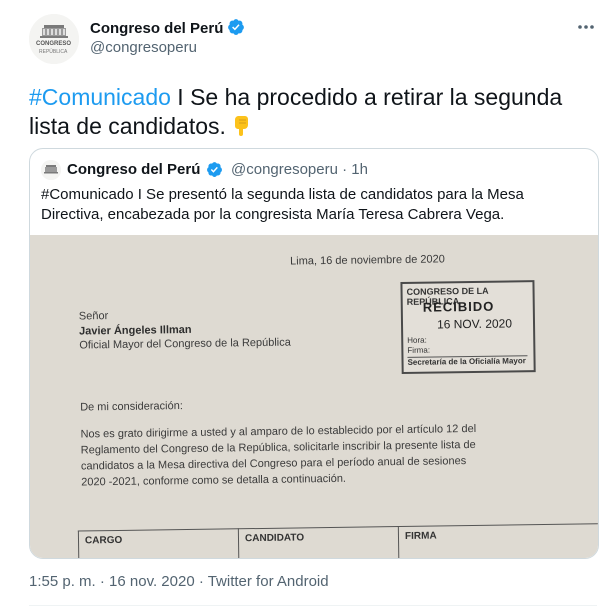 The image size is (614, 607). What do you see at coordinates (458, 306) in the screenshot?
I see `stamp-received: RECIBIDO` at bounding box center [458, 306].